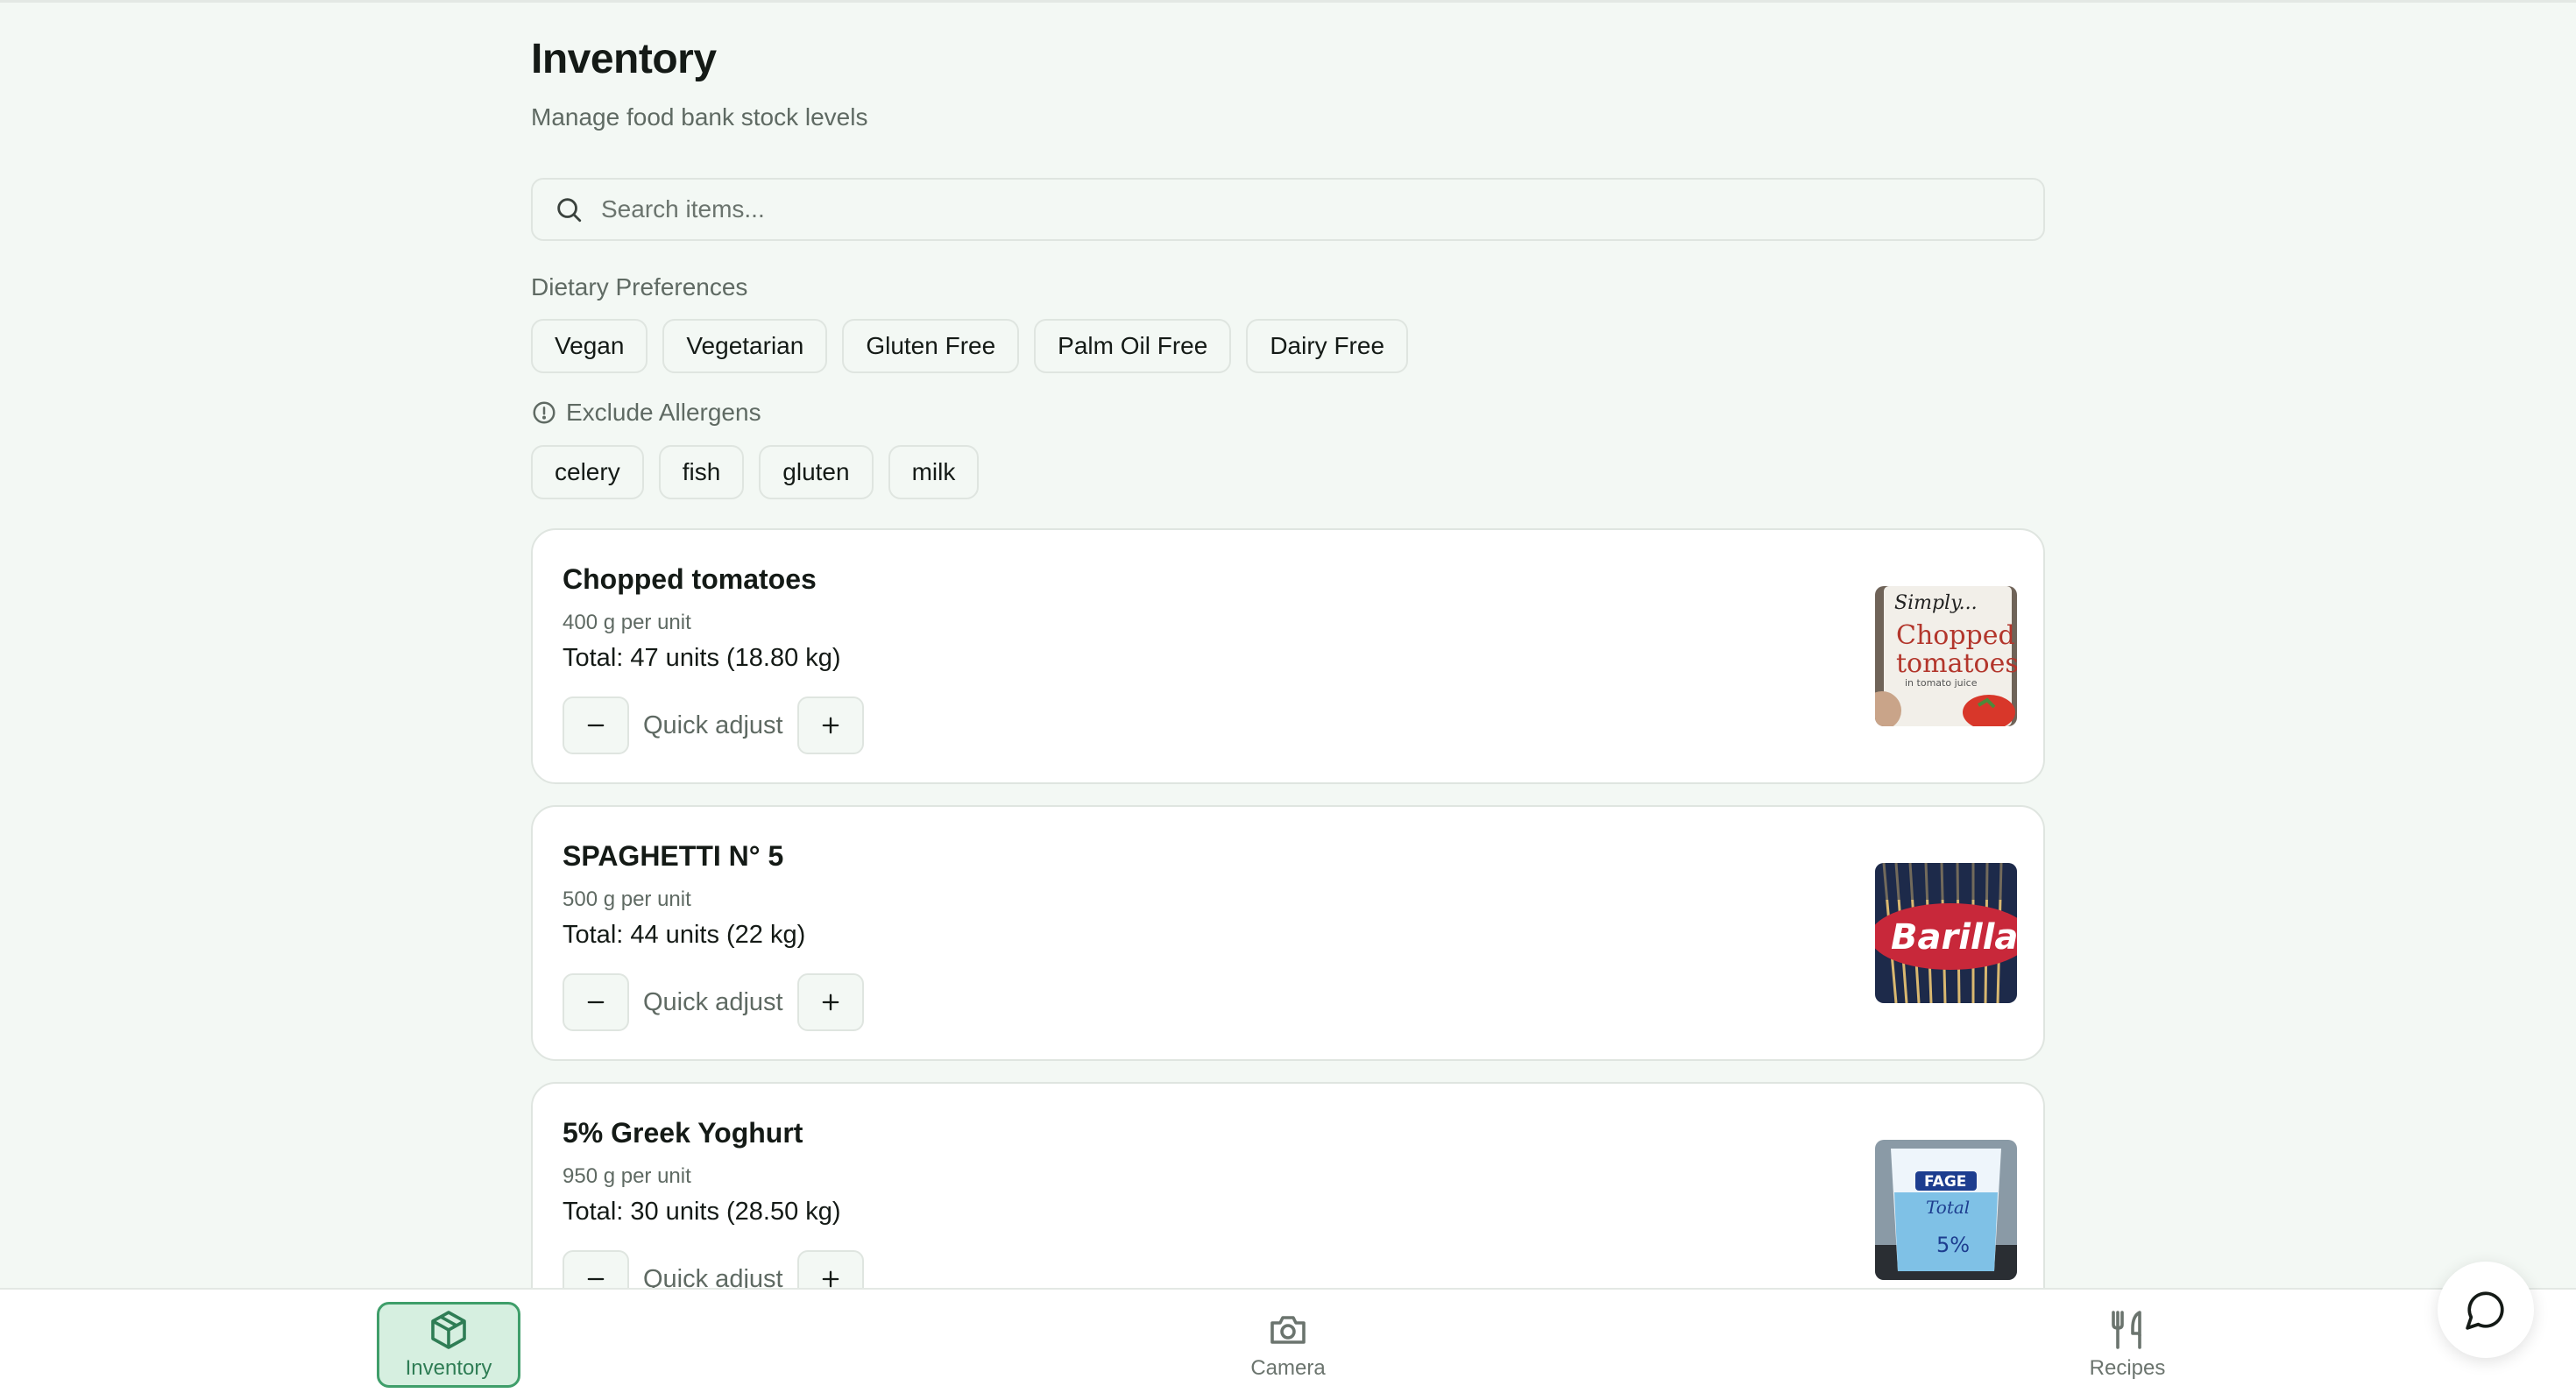 This screenshot has height=1400, width=2576. I want to click on search-icon, so click(569, 210).